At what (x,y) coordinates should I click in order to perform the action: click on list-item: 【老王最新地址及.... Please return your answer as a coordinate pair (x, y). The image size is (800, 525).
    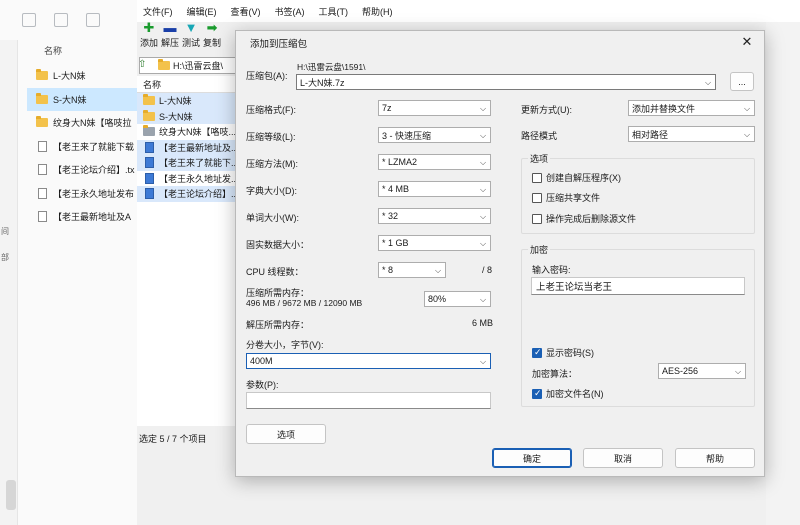
    Looking at the image, I should click on (187, 147).